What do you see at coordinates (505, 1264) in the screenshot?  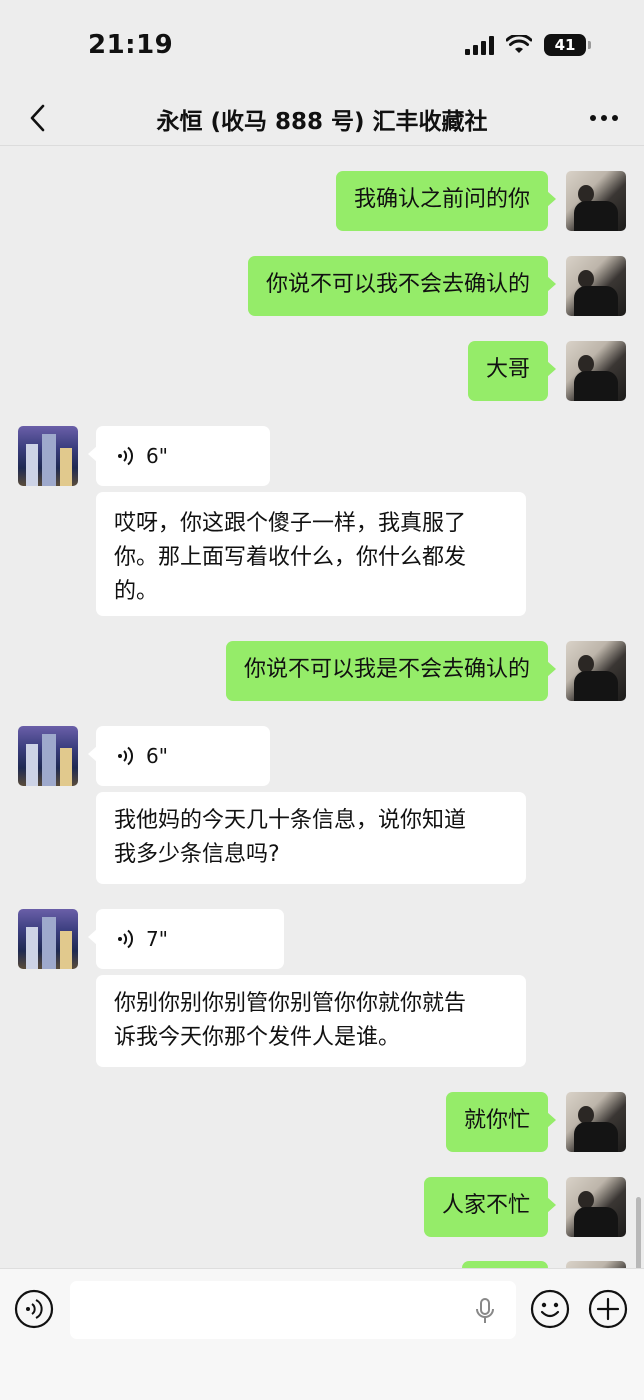 I see `outgoing-message-partial` at bounding box center [505, 1264].